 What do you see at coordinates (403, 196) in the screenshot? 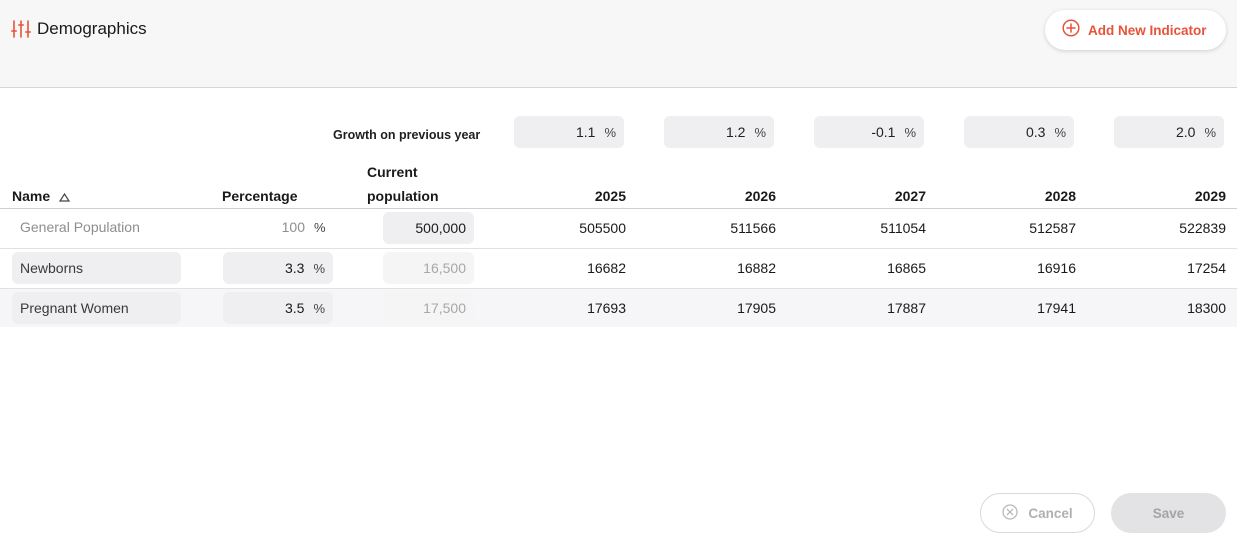
I see `column-header-current-population-line2: population` at bounding box center [403, 196].